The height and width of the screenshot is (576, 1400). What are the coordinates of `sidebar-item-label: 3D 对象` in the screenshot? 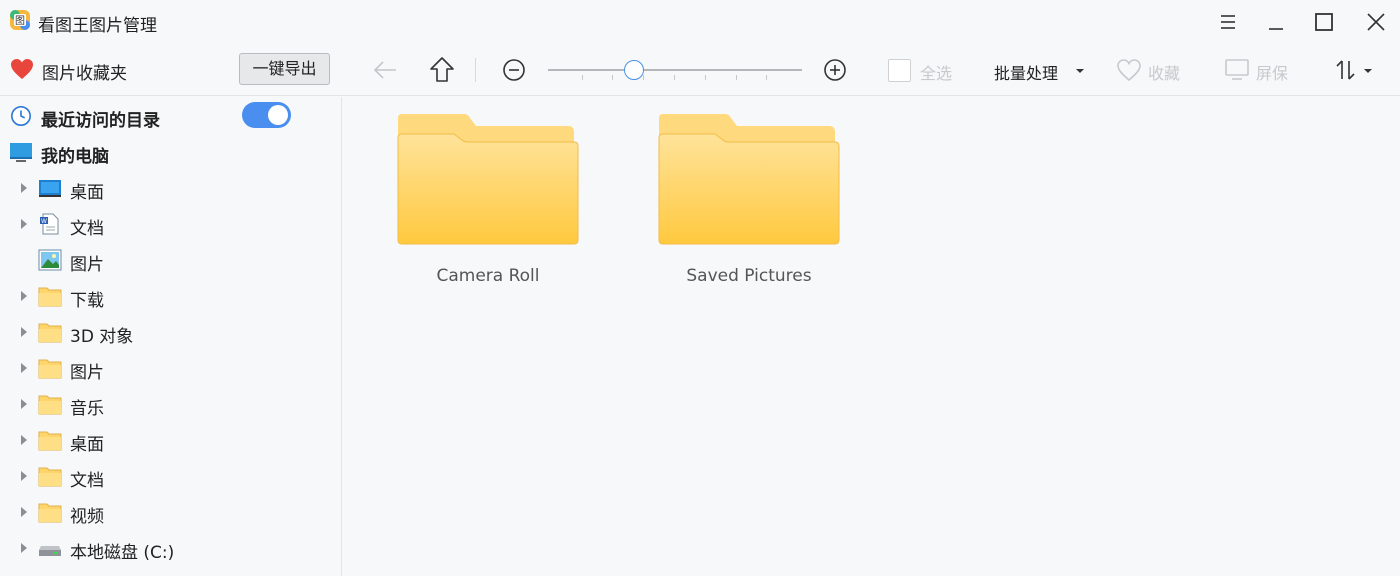 It's located at (102, 337).